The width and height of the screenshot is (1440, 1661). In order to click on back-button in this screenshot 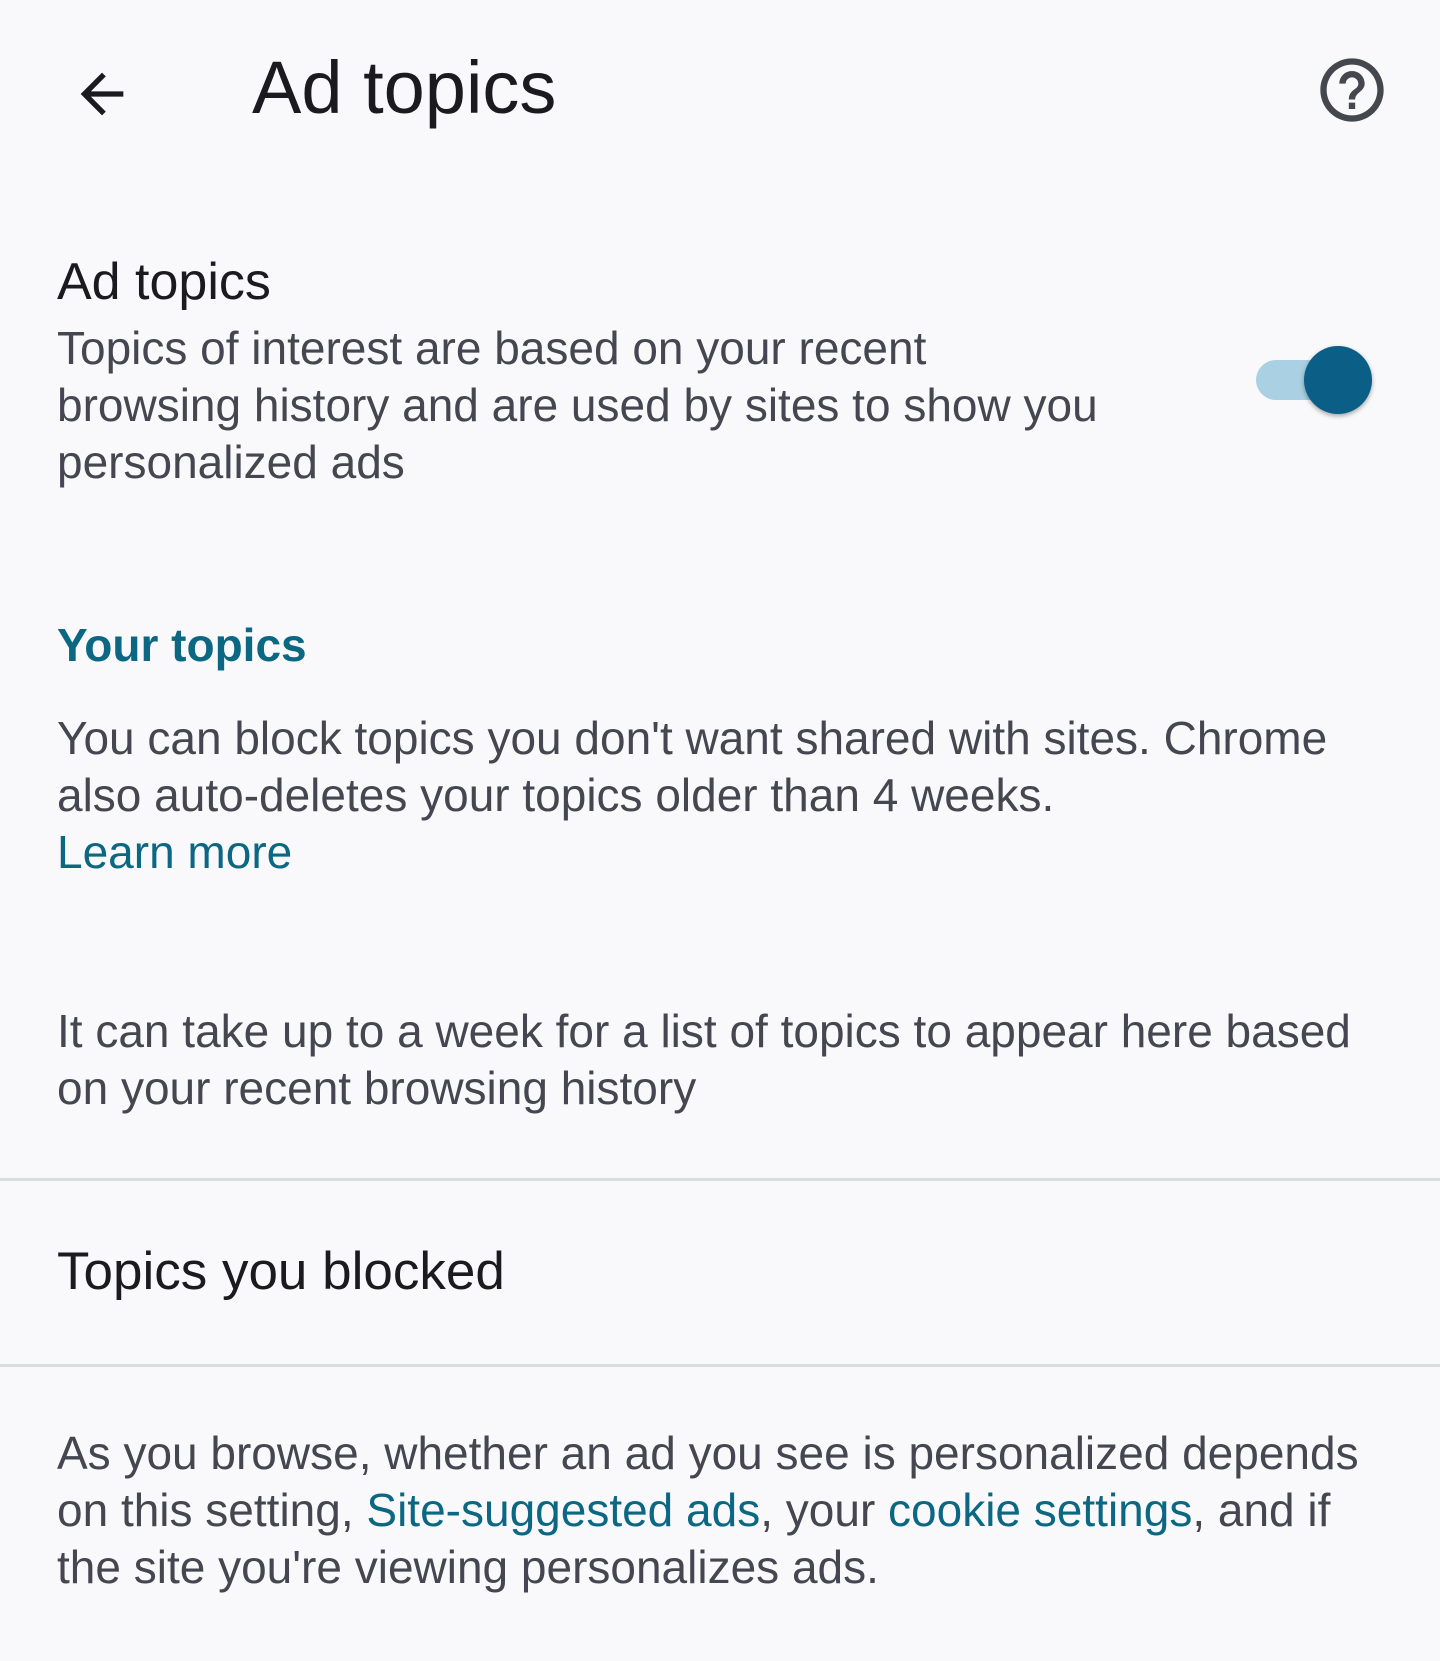, I will do `click(102, 94)`.